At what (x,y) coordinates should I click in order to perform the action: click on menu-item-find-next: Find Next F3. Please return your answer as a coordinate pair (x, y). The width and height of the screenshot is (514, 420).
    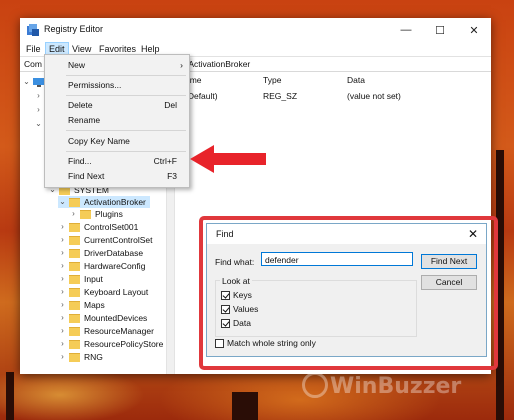
    Looking at the image, I should click on (117, 176).